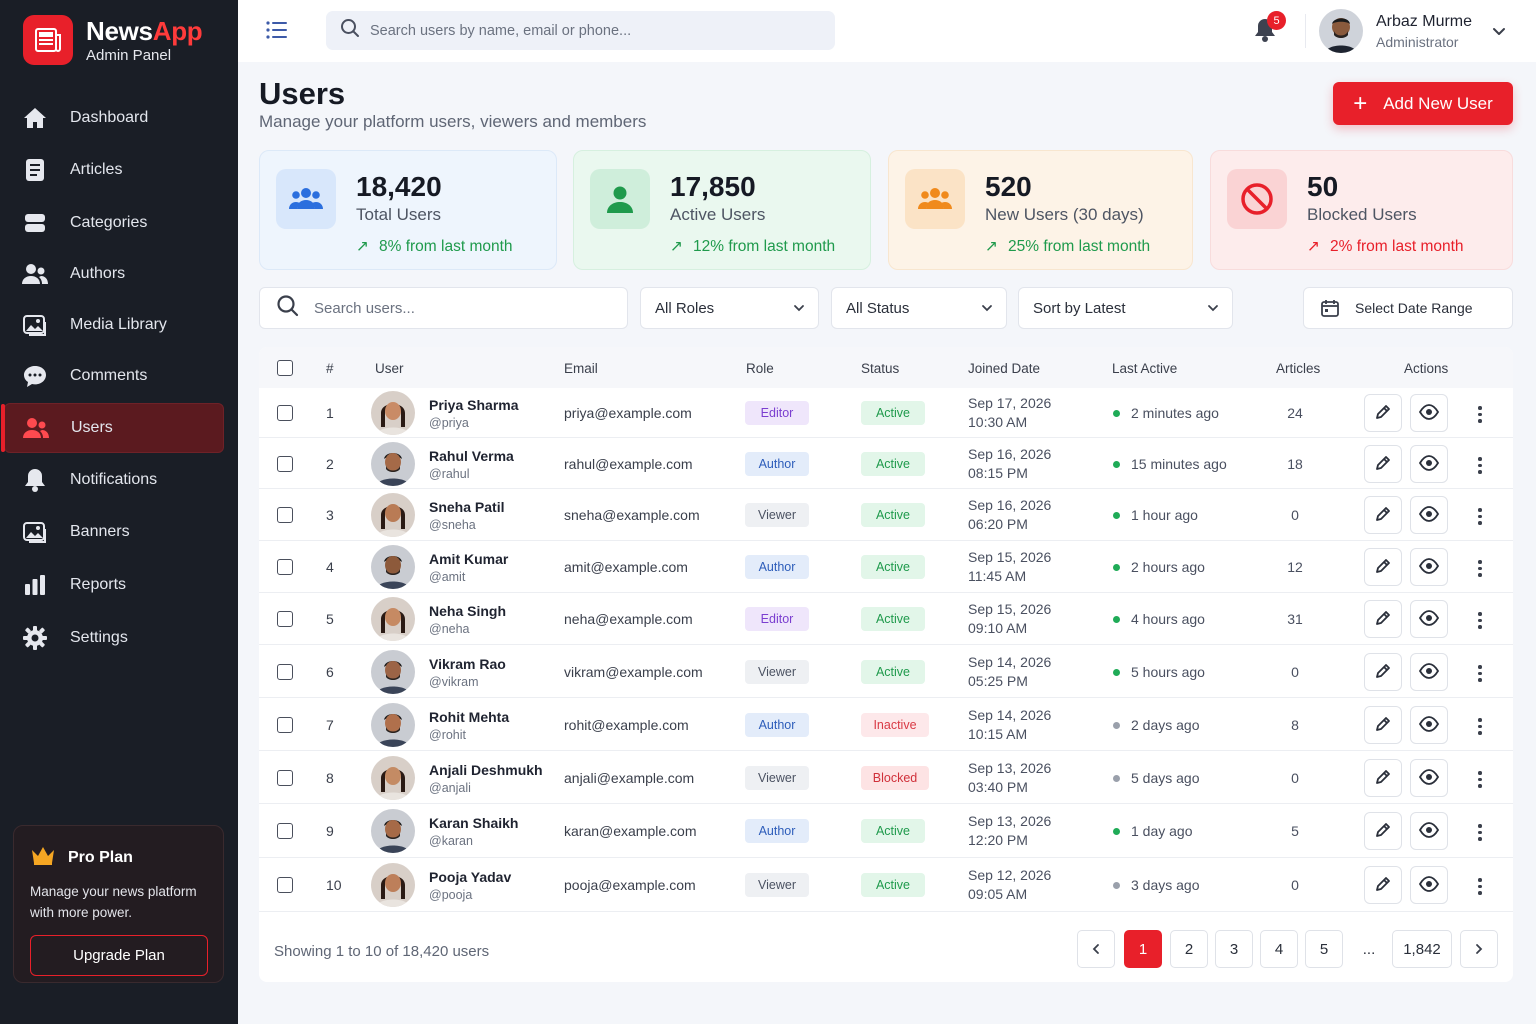 The width and height of the screenshot is (1536, 1024). Describe the element at coordinates (1479, 949) in the screenshot. I see `next-page-button` at that location.